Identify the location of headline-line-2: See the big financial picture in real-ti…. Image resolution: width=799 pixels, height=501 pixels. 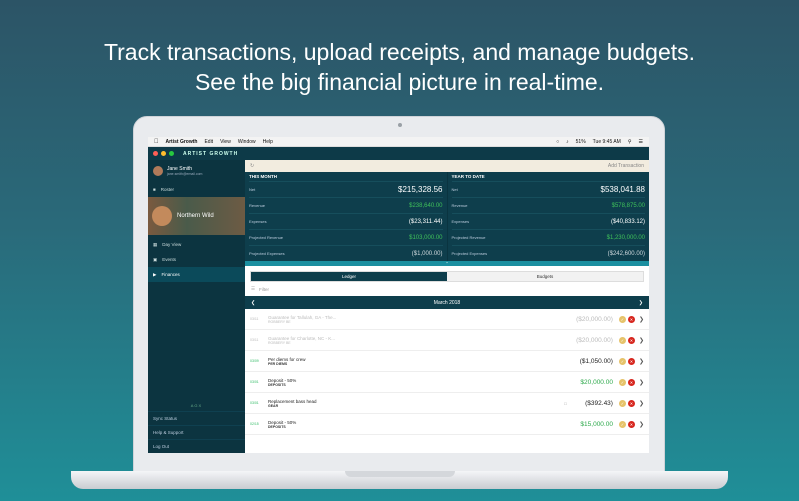
(399, 82).